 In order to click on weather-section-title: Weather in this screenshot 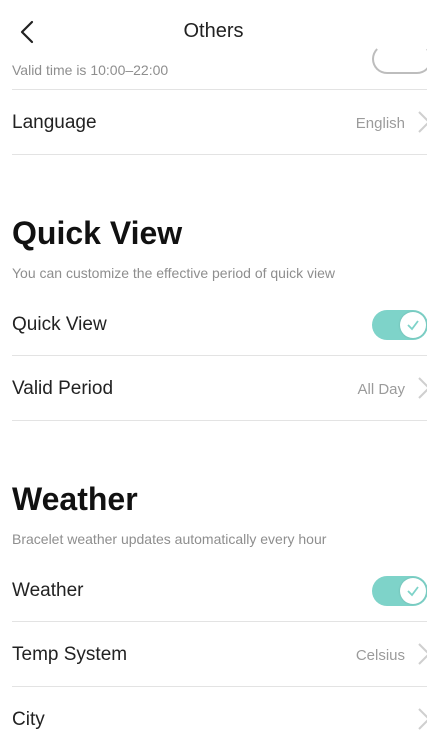, I will do `click(75, 499)`.